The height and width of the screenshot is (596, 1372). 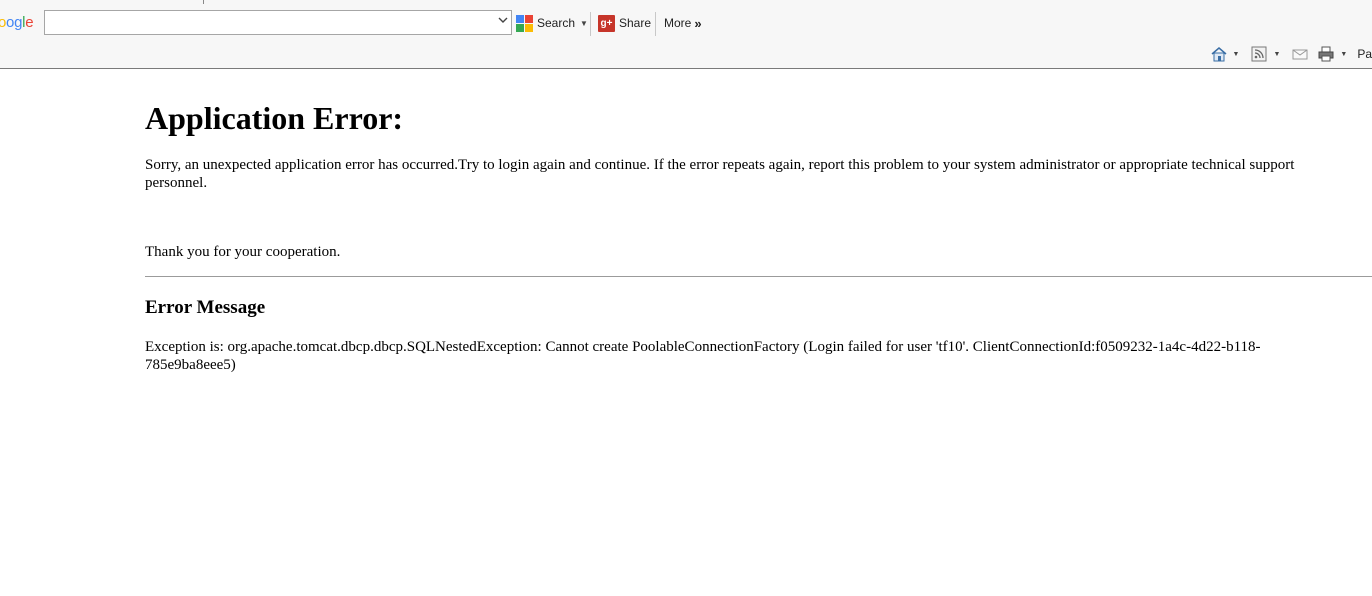 What do you see at coordinates (606, 23) in the screenshot?
I see `google-plus-icon: g+` at bounding box center [606, 23].